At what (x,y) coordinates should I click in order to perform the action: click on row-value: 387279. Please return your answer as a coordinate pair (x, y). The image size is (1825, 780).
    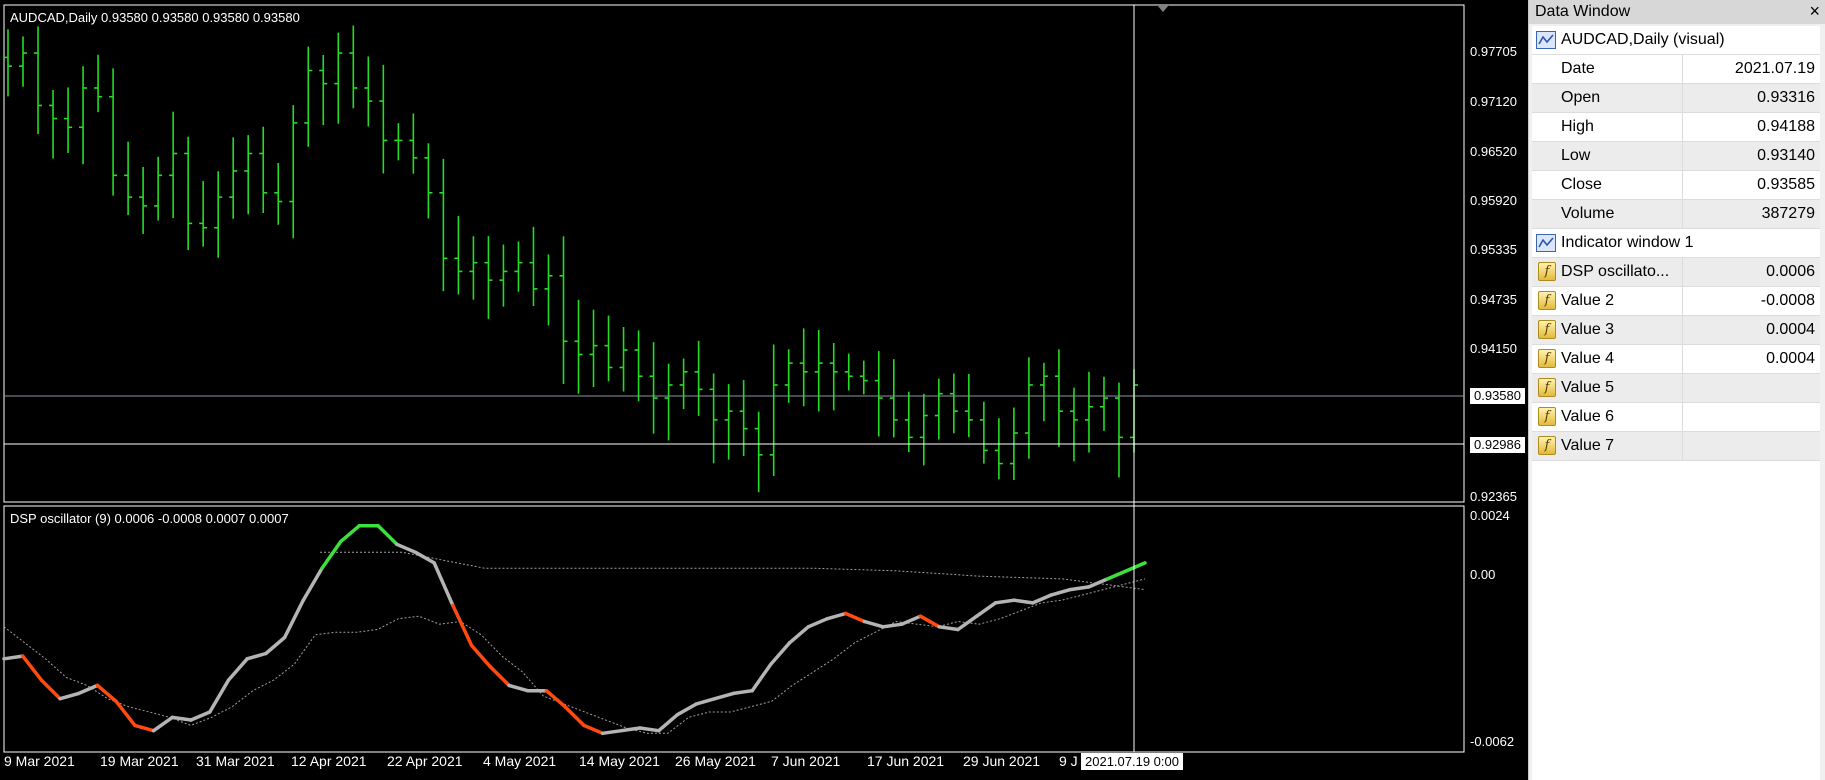
    Looking at the image, I should click on (1788, 213).